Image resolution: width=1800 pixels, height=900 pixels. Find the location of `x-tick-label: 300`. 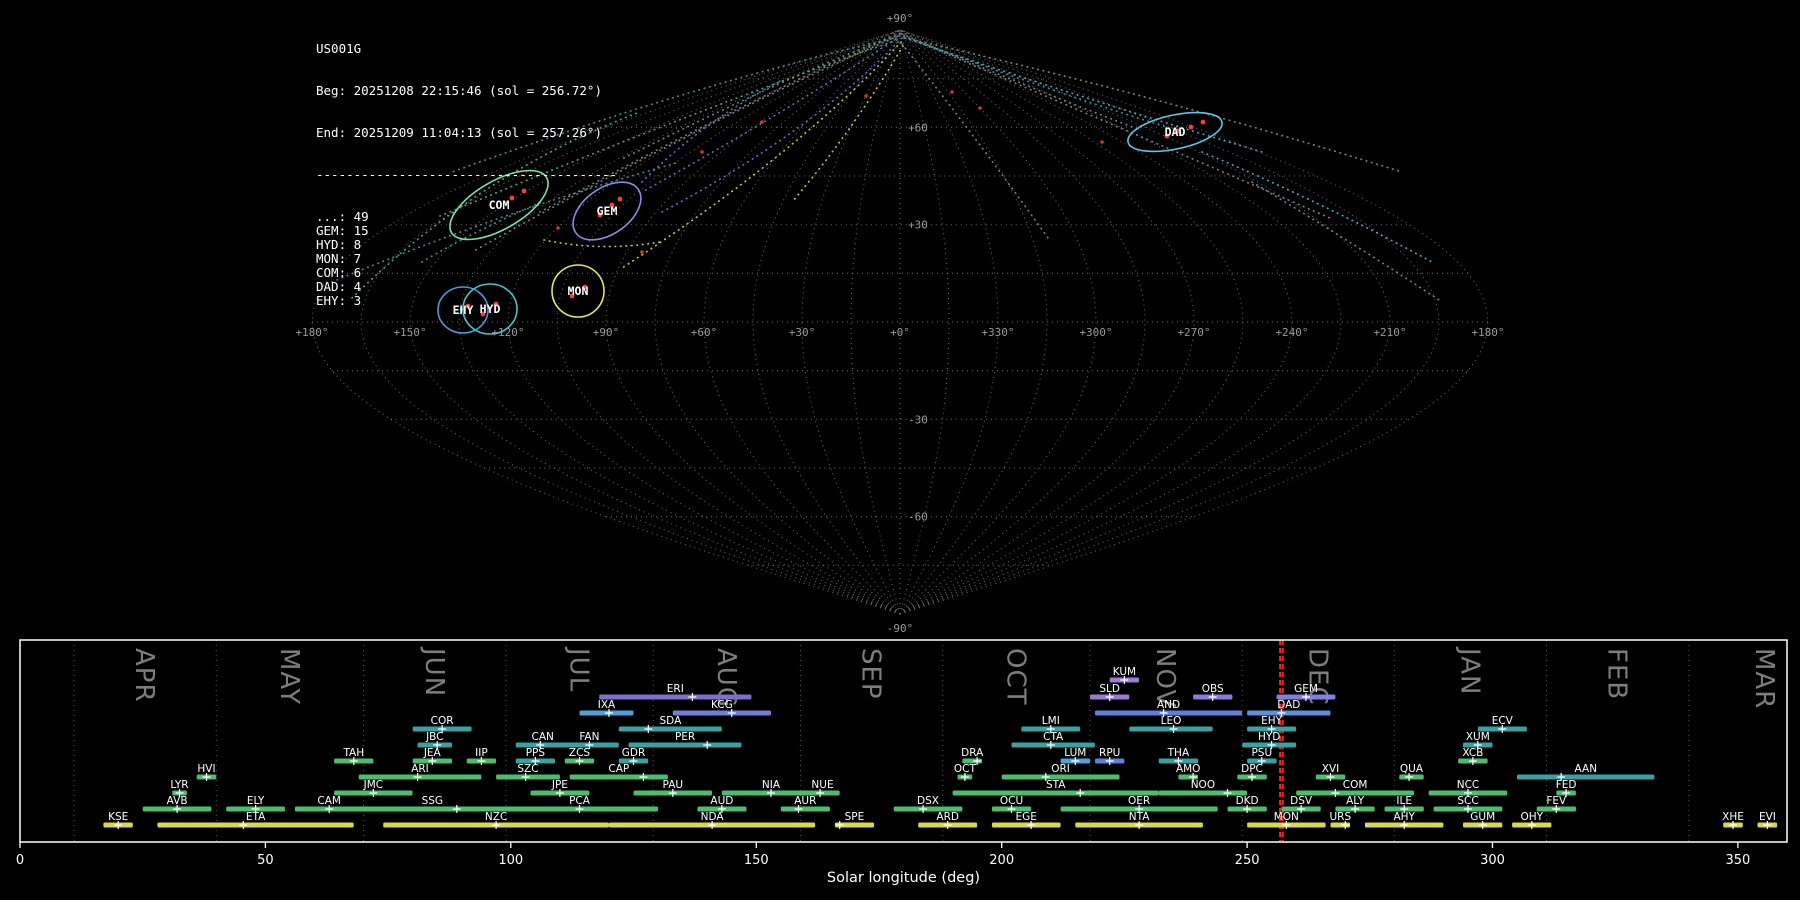

x-tick-label: 300 is located at coordinates (1492, 860).